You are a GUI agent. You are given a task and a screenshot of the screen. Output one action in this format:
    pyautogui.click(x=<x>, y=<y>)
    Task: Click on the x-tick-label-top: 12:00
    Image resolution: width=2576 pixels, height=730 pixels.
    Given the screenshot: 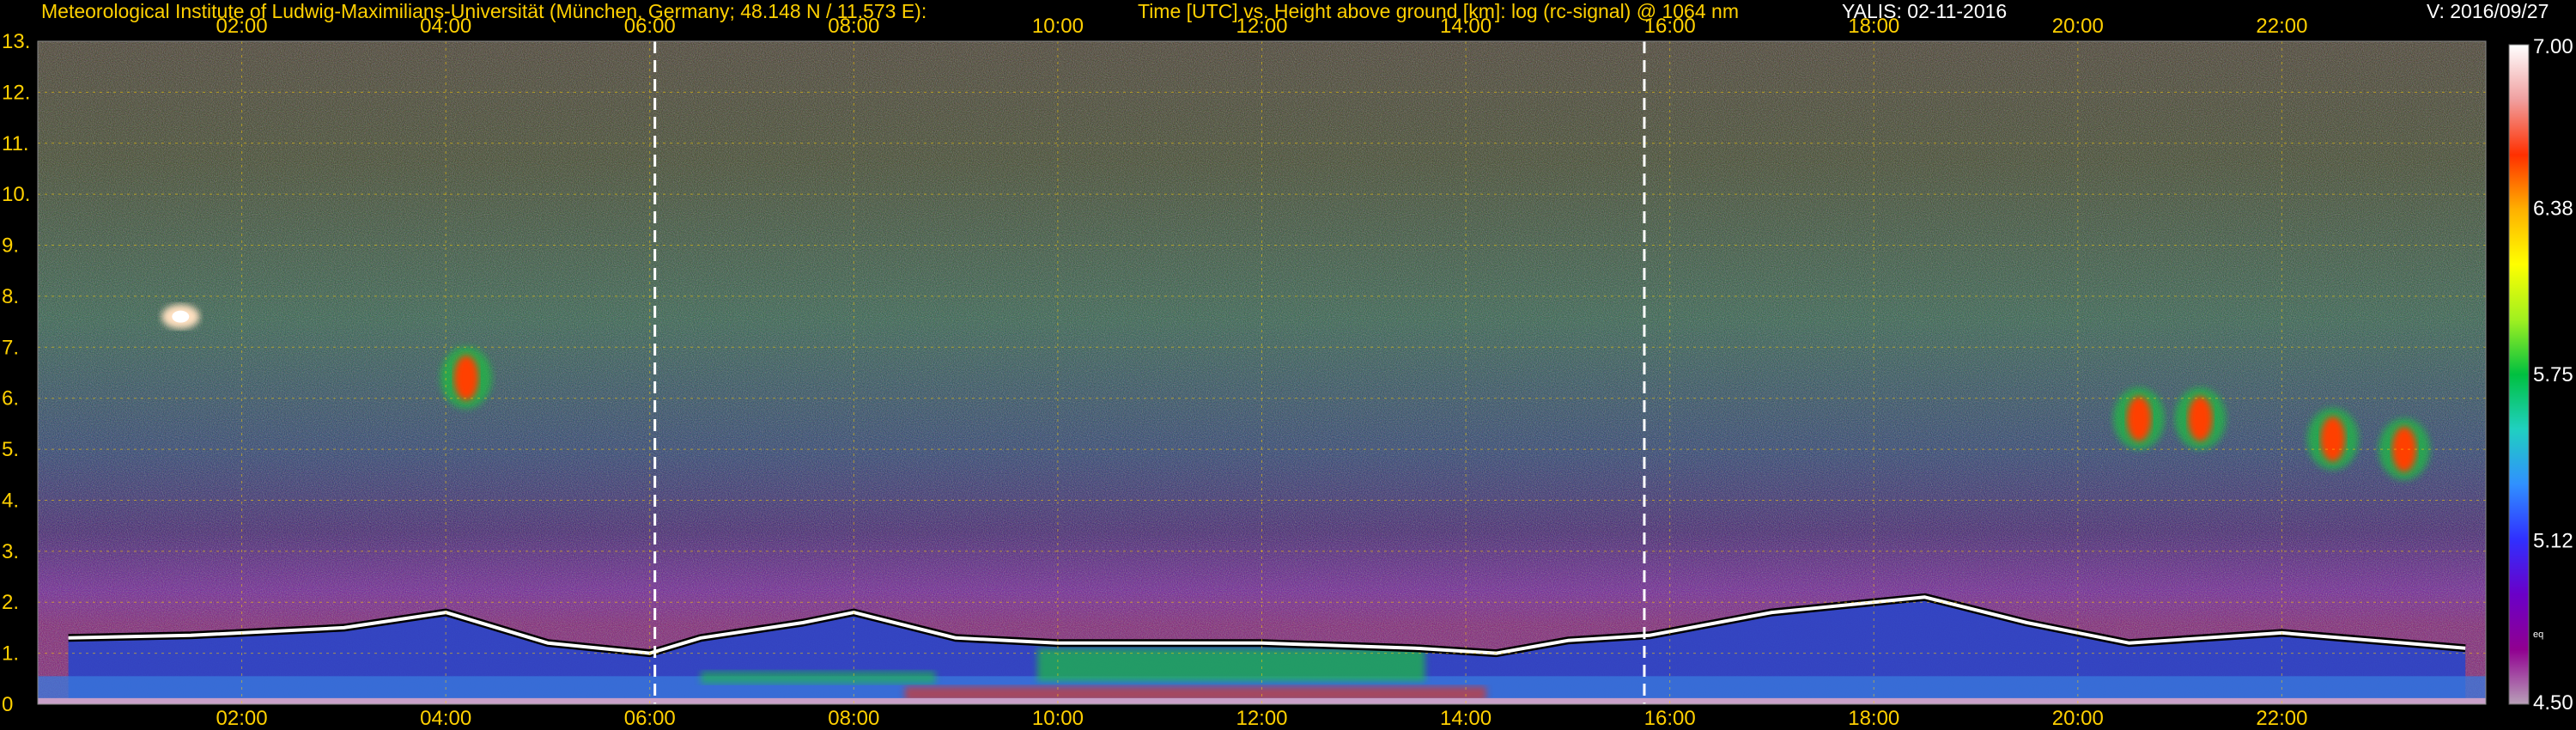 What is the action you would take?
    pyautogui.click(x=1261, y=26)
    